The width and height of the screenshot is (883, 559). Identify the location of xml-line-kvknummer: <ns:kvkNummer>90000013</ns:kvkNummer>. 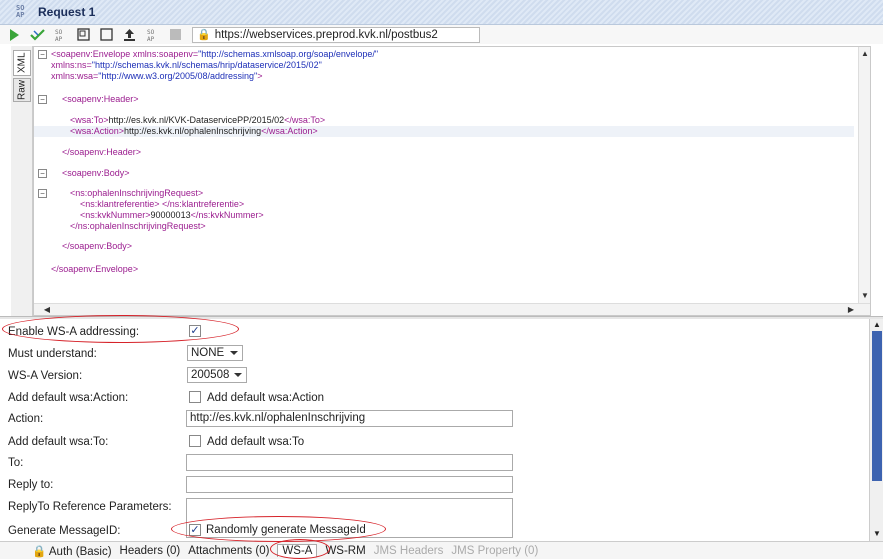
(172, 215).